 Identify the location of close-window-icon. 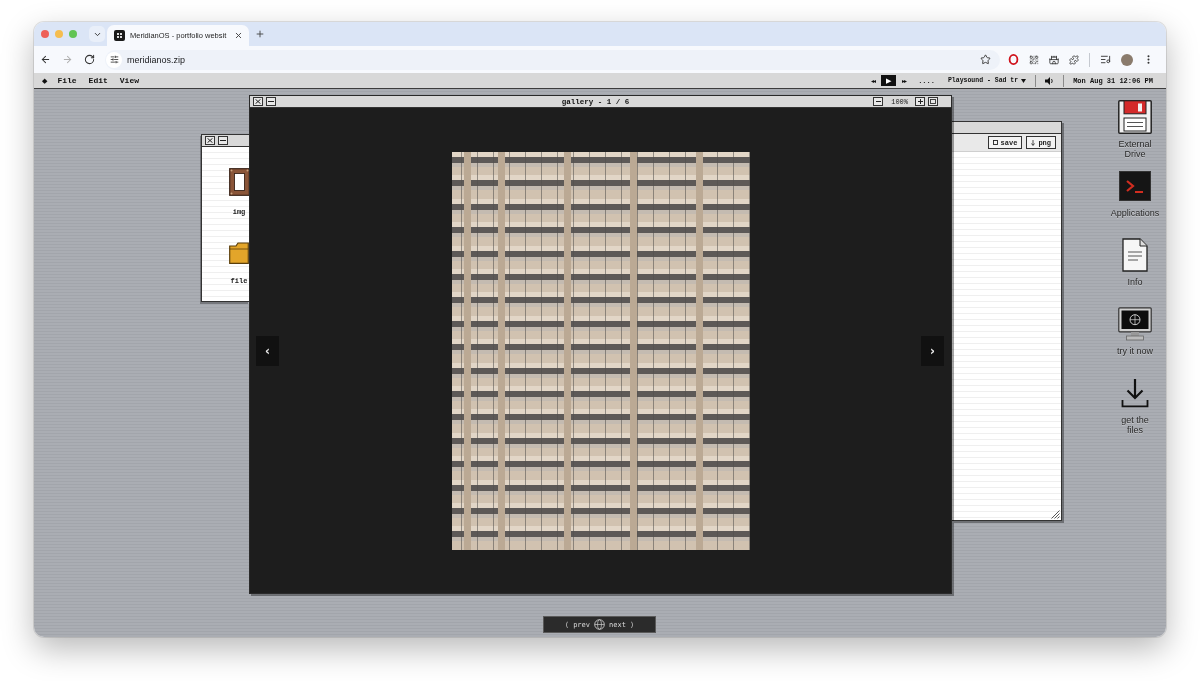
(45, 34).